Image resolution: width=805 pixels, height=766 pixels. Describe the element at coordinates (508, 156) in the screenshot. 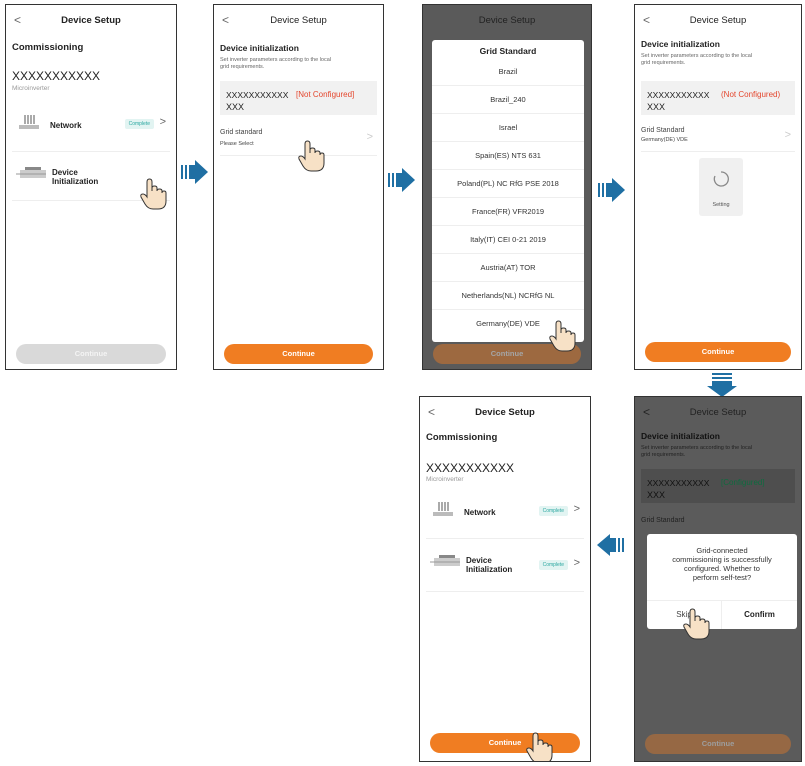

I see `grid-option: Spain(ES) NTS 631` at that location.